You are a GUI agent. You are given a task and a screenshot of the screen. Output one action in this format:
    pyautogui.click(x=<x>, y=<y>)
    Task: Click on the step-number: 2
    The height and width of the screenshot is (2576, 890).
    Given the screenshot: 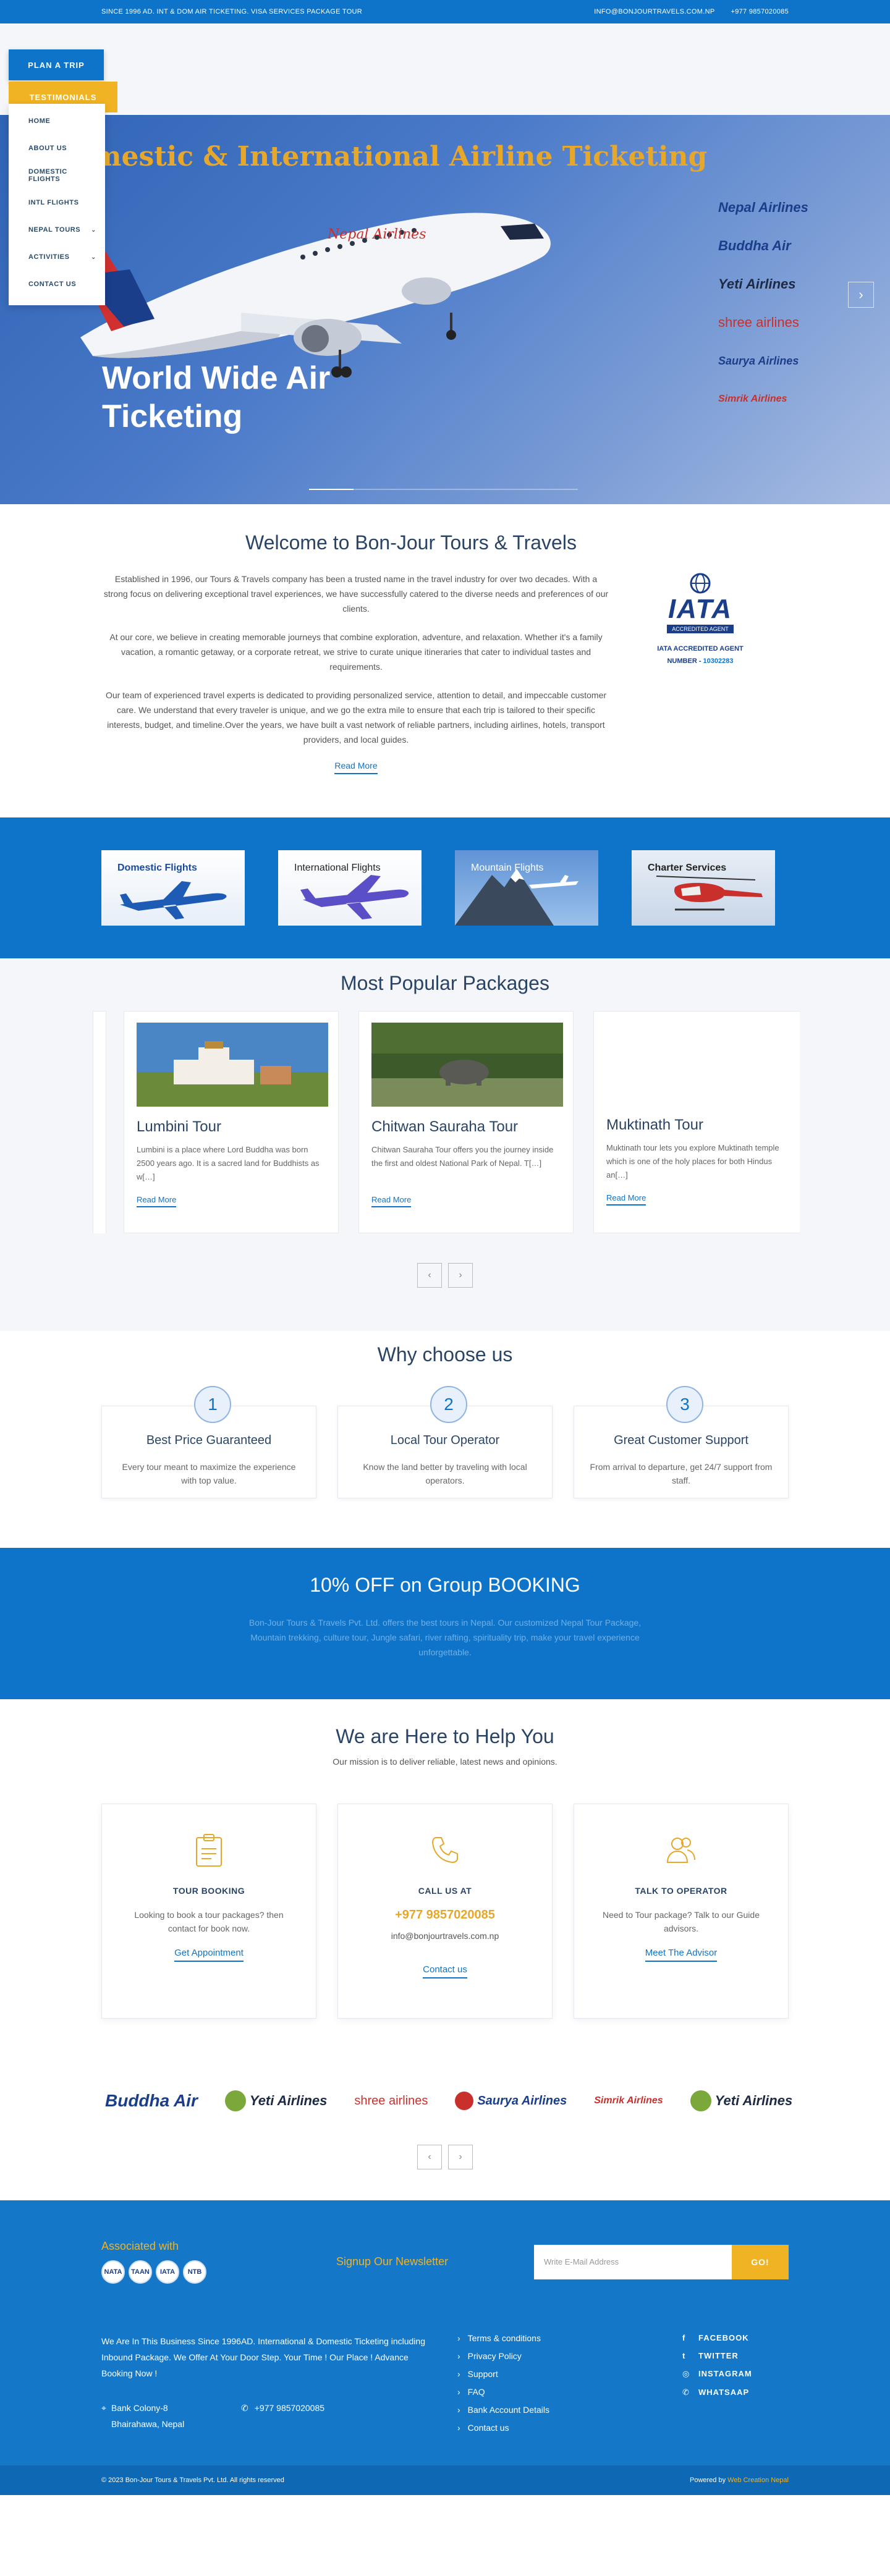 What is the action you would take?
    pyautogui.click(x=449, y=1404)
    